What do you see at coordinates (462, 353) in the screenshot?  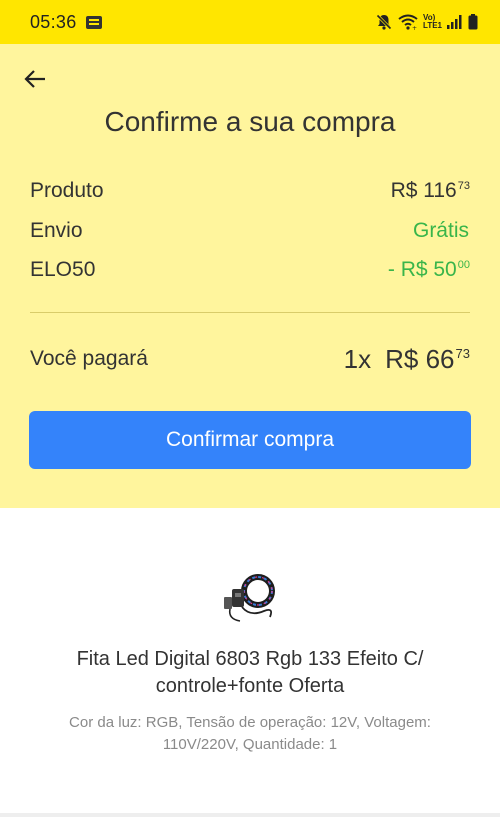 I see `total-cents: 73` at bounding box center [462, 353].